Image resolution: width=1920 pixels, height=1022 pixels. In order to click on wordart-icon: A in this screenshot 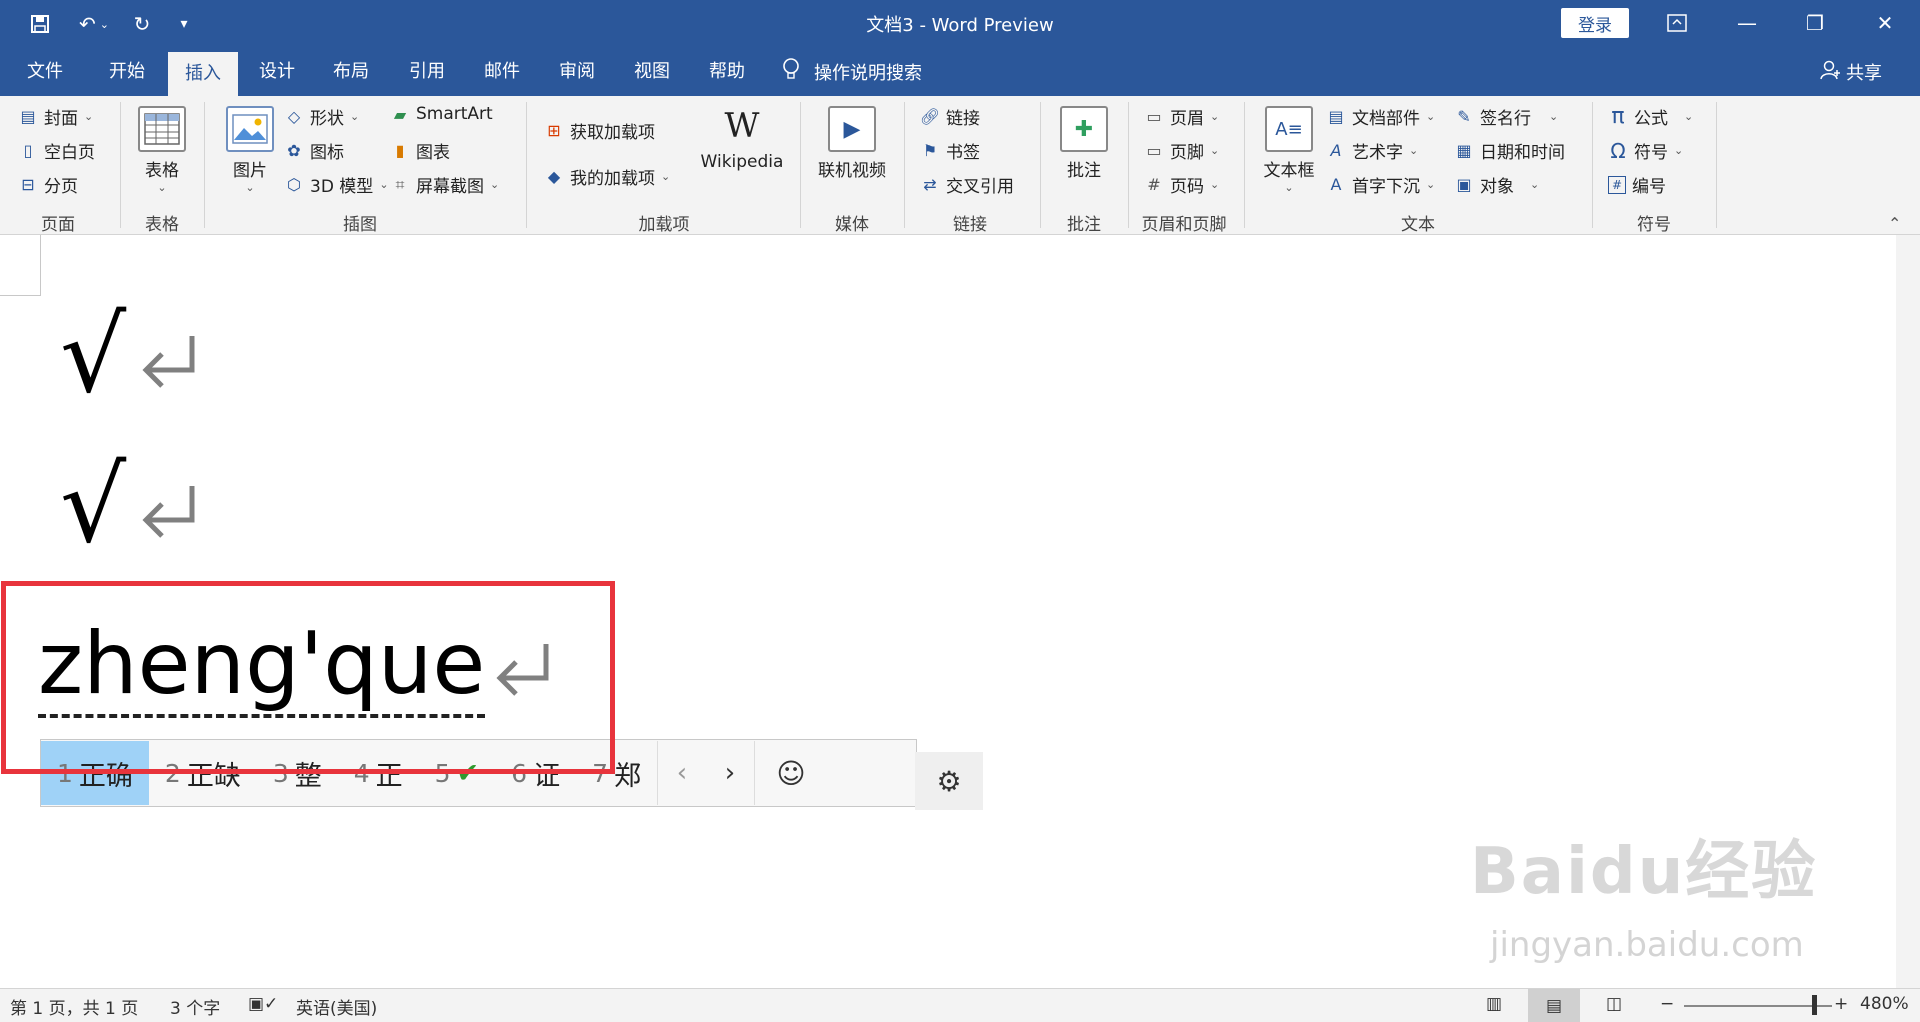, I will do `click(1336, 150)`.